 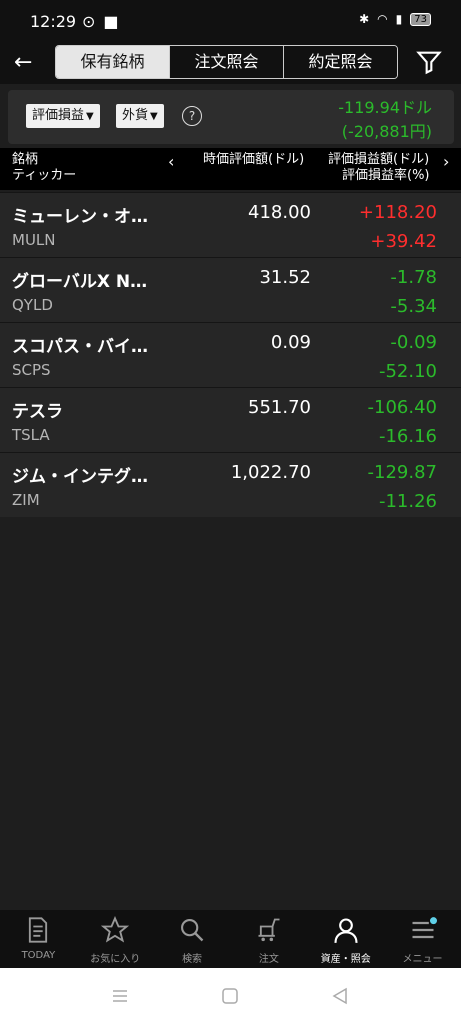 I want to click on tab-bar: 保有銘柄 注文照会 約定照会, so click(x=226, y=62).